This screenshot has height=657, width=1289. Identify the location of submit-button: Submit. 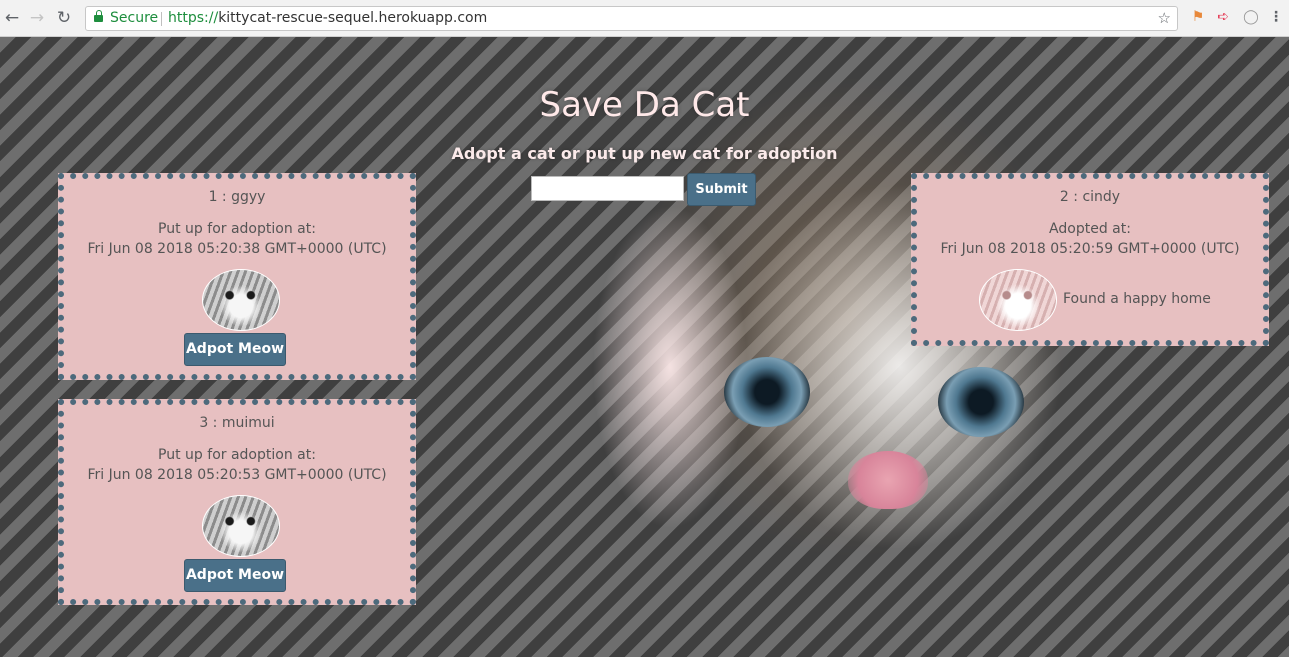
(721, 189).